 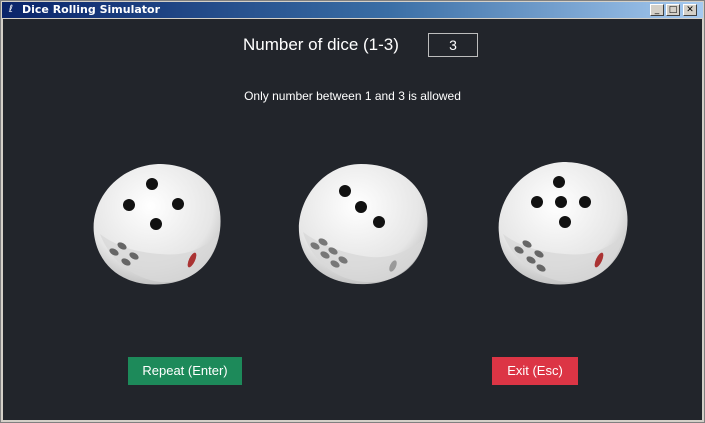 What do you see at coordinates (91, 9) in the screenshot?
I see `window-title: Dice Rolling Simulator` at bounding box center [91, 9].